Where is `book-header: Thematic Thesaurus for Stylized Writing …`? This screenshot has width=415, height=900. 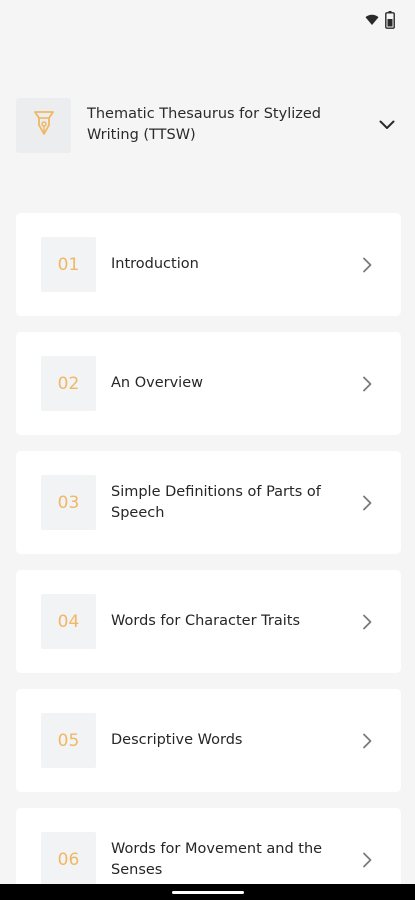 book-header: Thematic Thesaurus for Stylized Writing … is located at coordinates (207, 125).